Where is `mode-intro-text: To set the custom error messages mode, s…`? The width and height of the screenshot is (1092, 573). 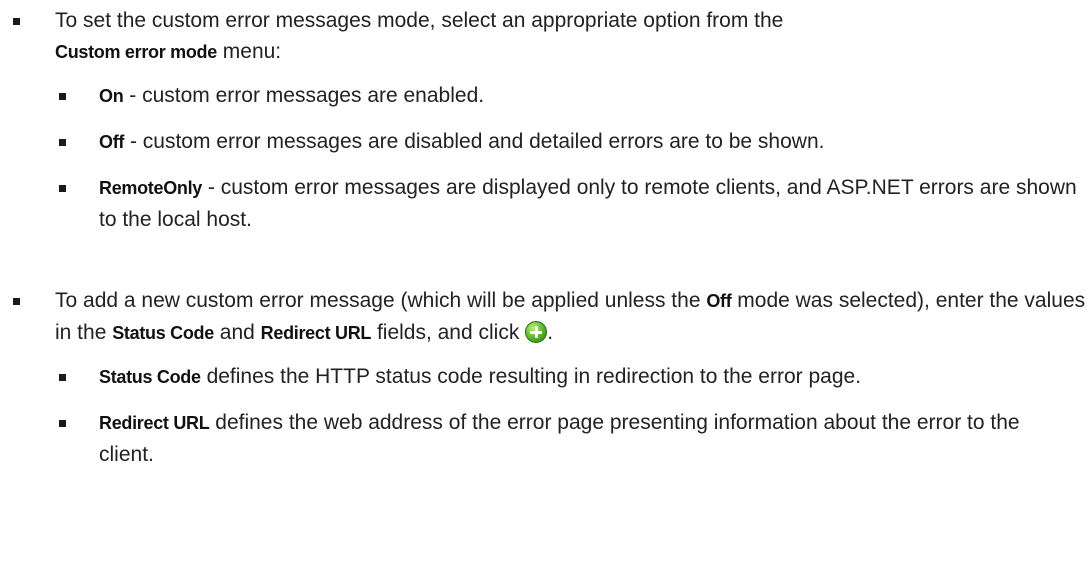
mode-intro-text: To set the custom error messages mode, s… is located at coordinates (419, 20).